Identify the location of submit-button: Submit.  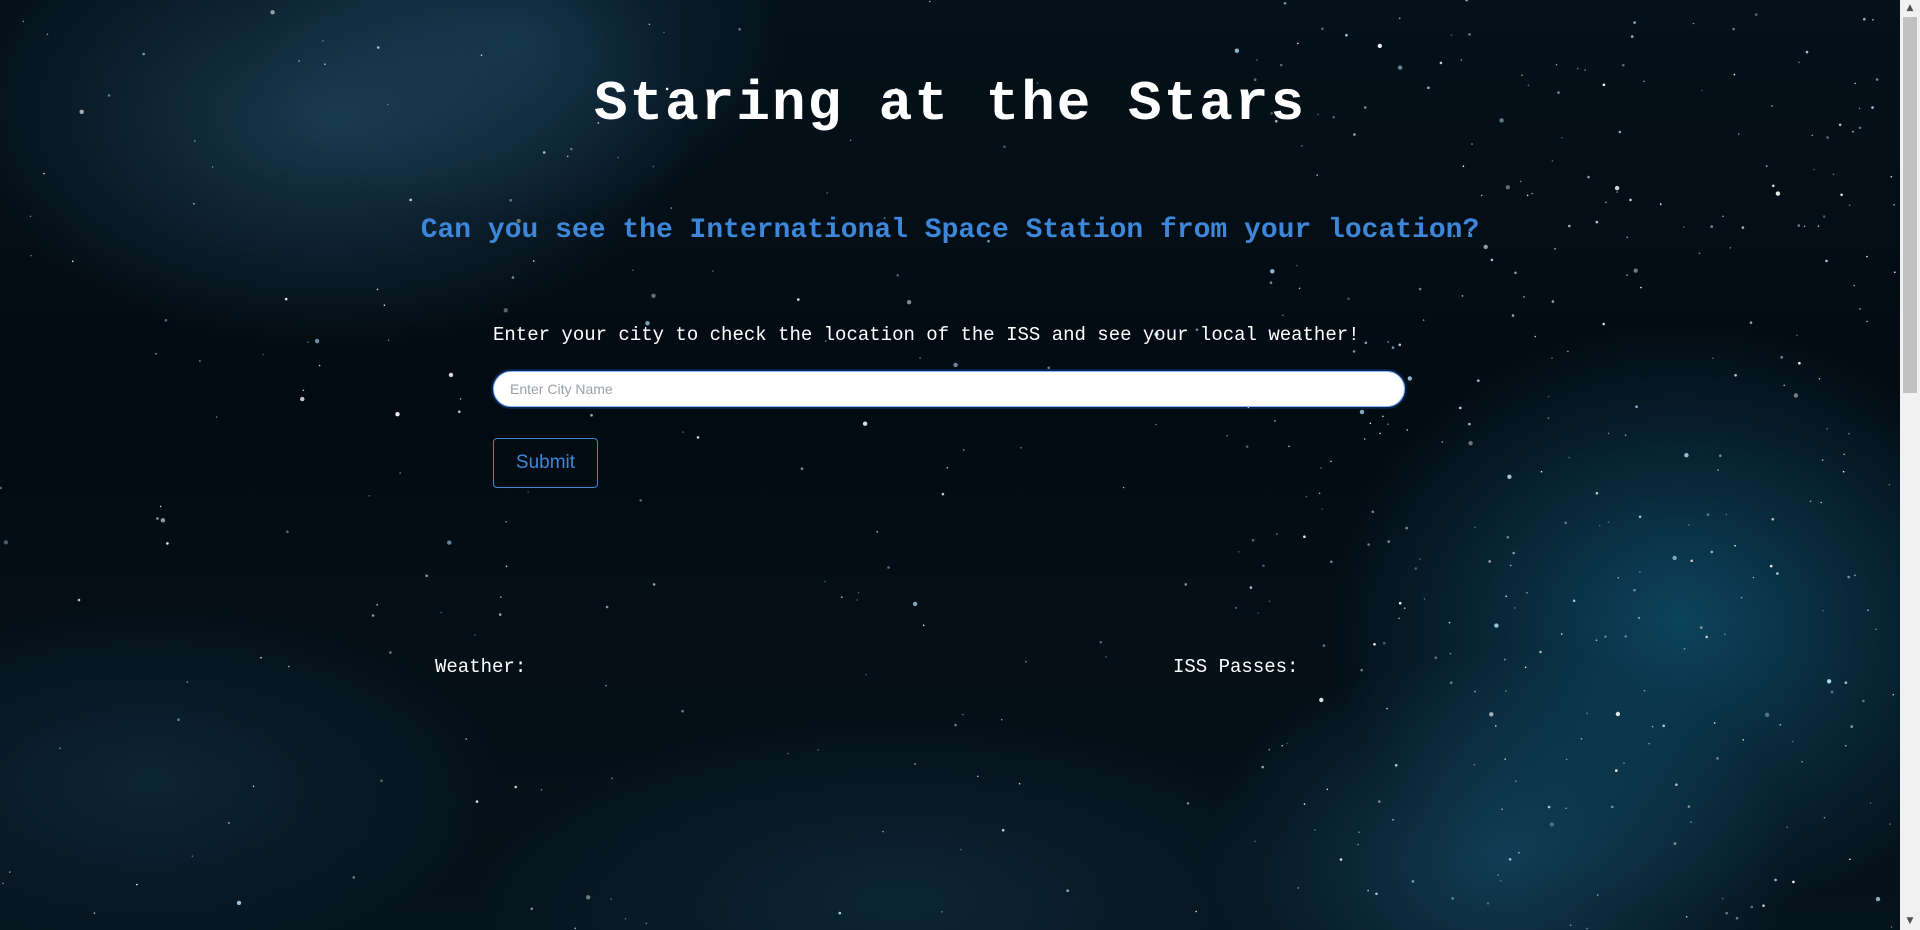
(545, 463).